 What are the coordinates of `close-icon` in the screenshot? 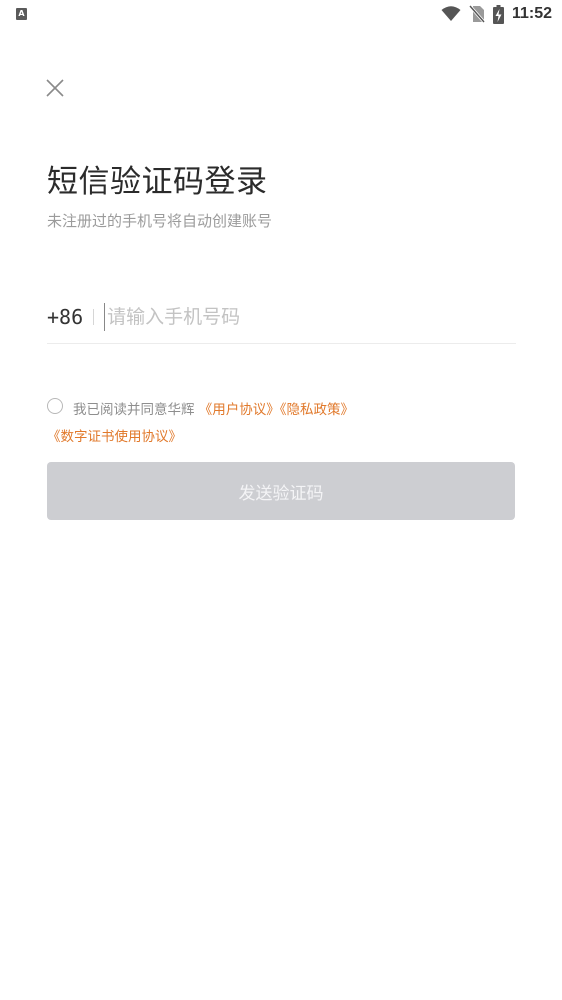 It's located at (55, 88).